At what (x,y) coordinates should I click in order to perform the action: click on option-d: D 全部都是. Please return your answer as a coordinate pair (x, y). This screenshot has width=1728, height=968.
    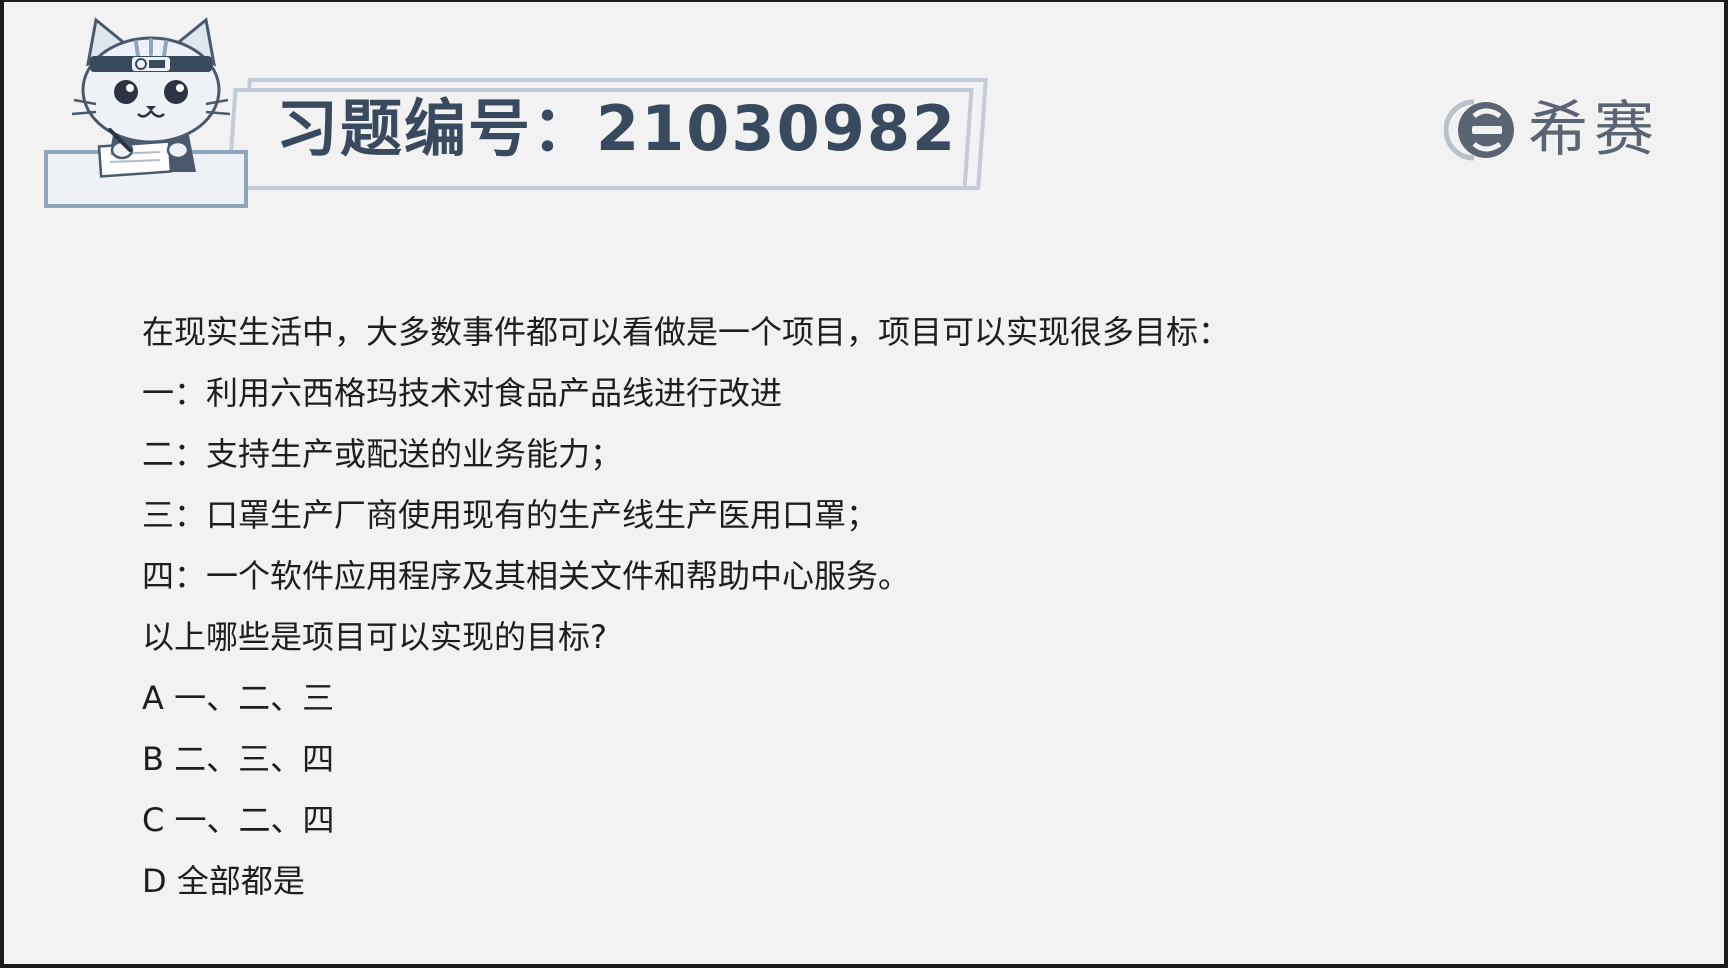
    Looking at the image, I should click on (892, 881).